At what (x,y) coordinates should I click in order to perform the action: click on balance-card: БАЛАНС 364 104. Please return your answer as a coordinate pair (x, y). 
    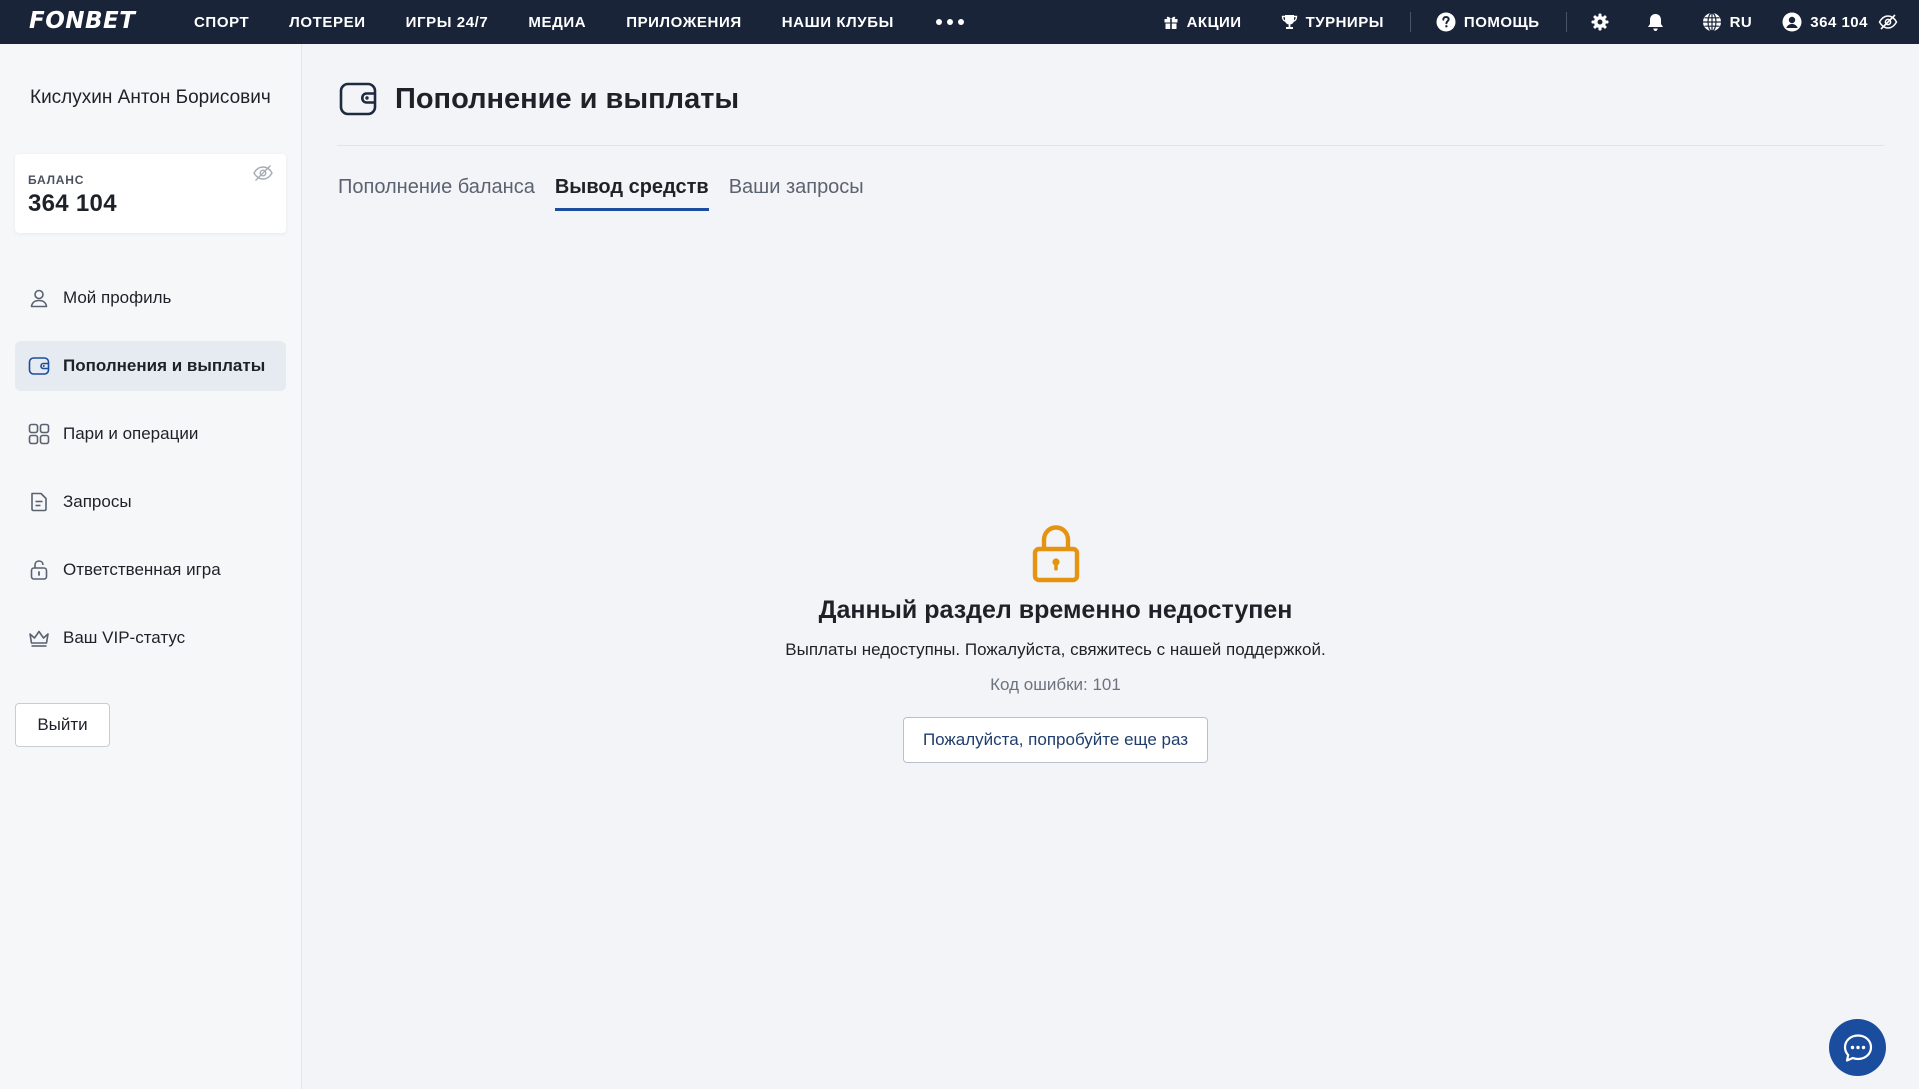
    Looking at the image, I should click on (150, 193).